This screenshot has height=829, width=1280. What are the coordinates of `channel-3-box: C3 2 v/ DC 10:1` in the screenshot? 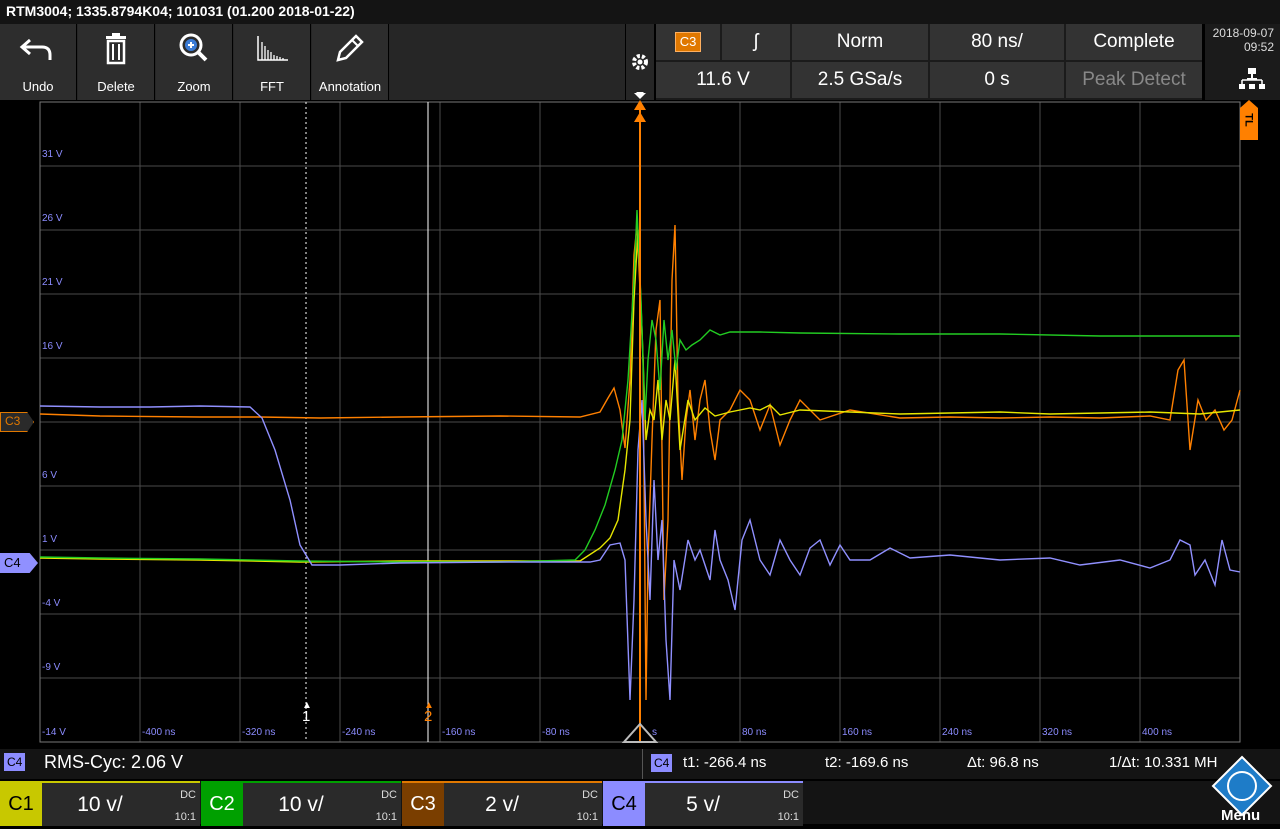 It's located at (502, 803).